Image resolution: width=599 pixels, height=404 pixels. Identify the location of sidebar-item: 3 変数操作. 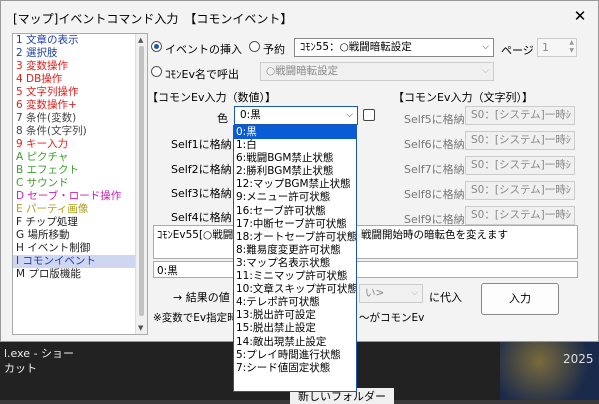
(74, 66).